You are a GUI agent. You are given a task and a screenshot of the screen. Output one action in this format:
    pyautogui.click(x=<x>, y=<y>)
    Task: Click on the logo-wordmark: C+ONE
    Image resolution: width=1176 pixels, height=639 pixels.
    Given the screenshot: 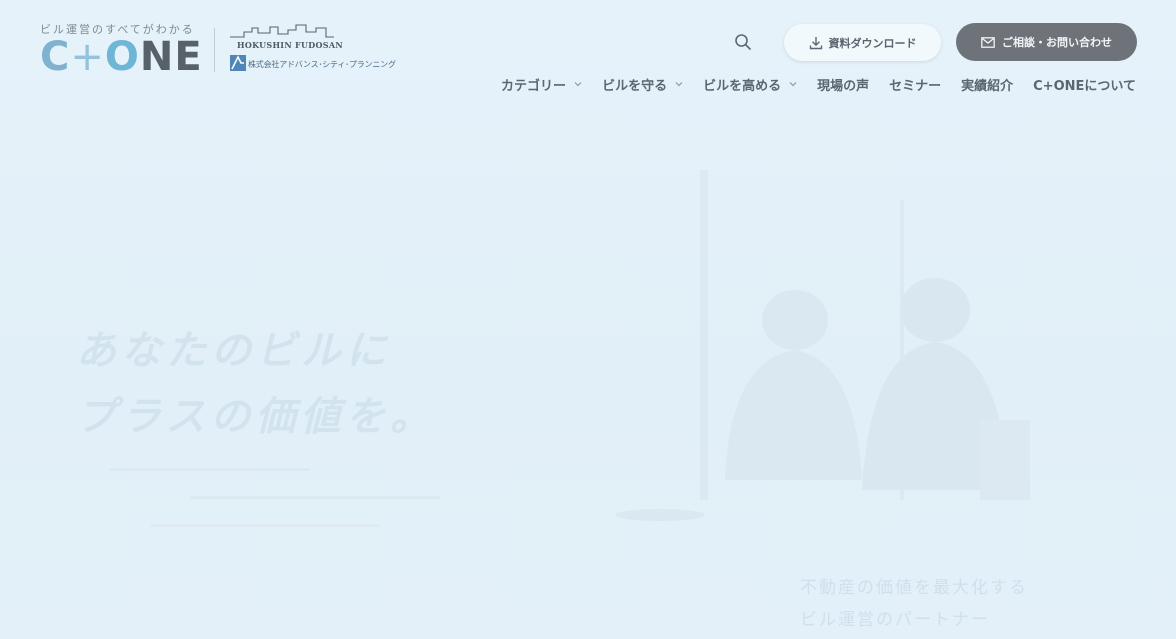 What is the action you would take?
    pyautogui.click(x=121, y=57)
    